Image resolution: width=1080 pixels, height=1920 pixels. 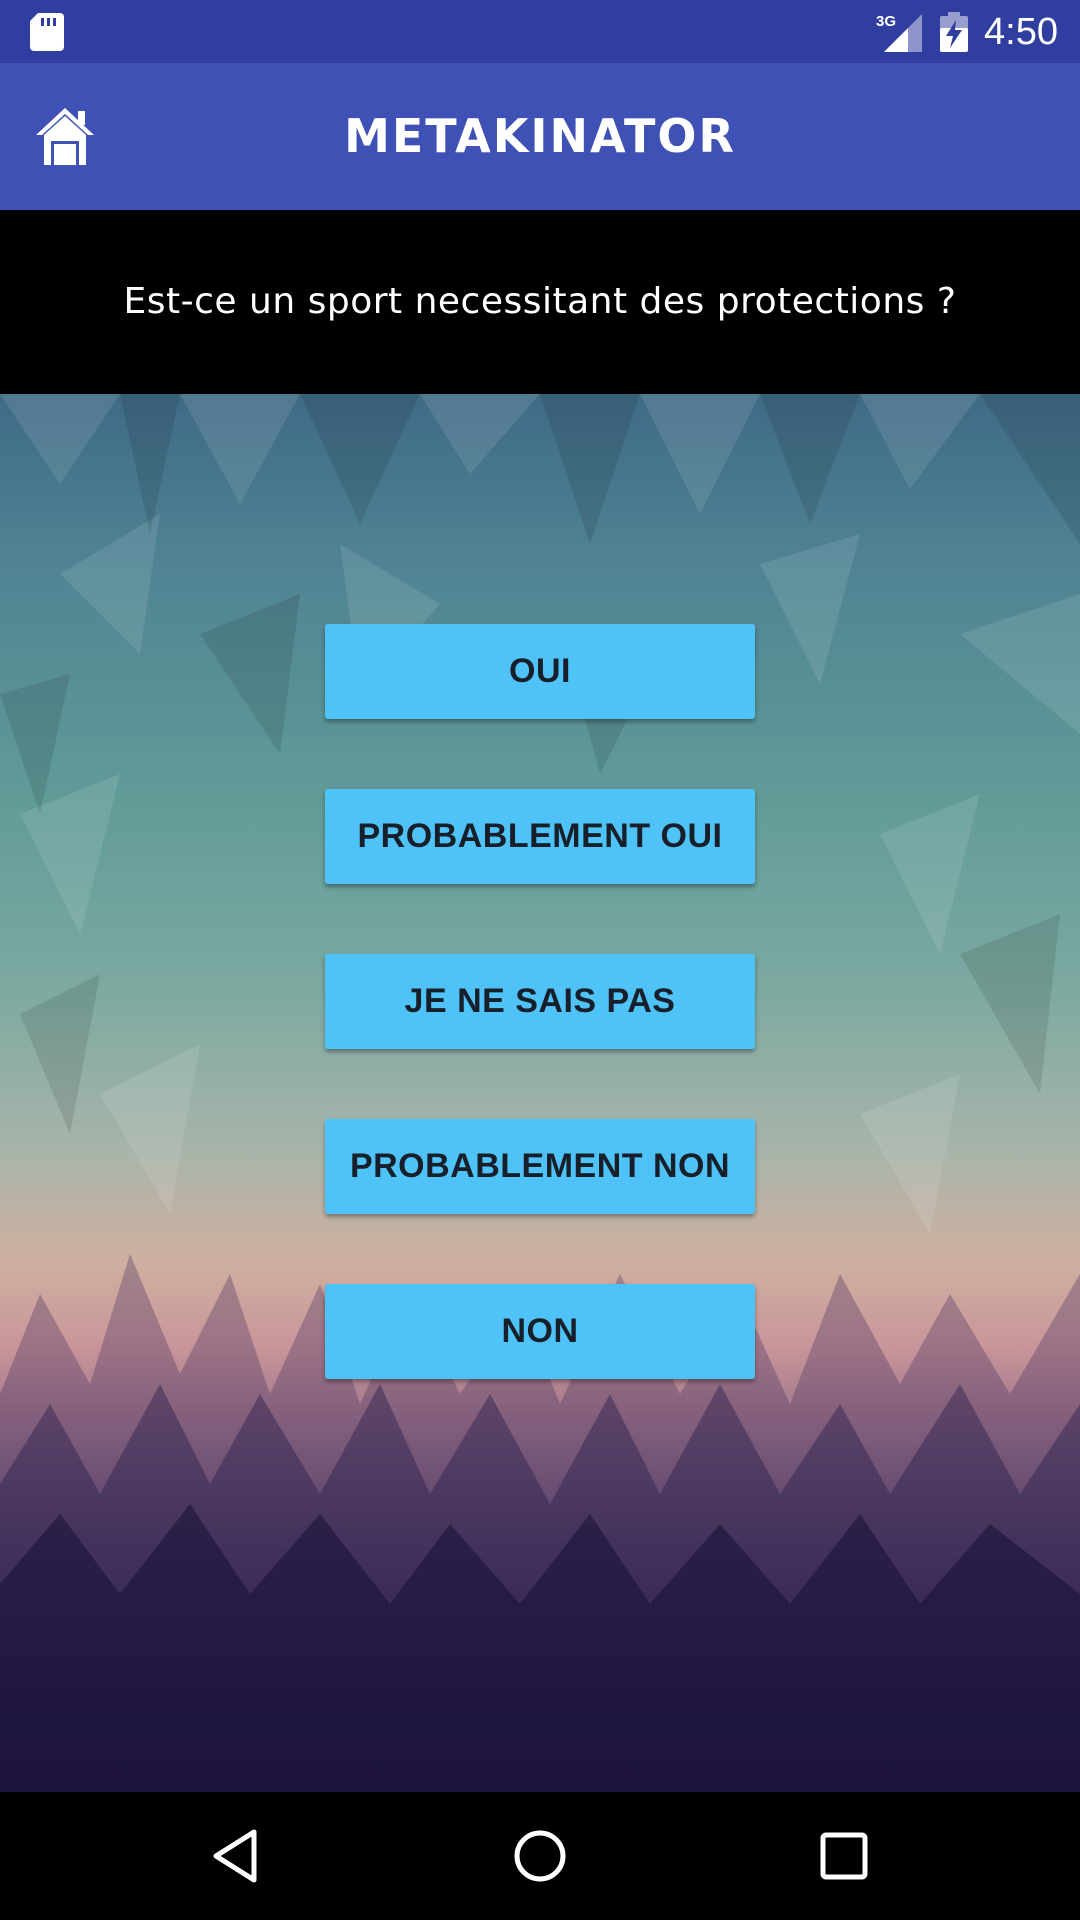 I want to click on answer-dont-know-button: JE NE SAIS PAS, so click(x=540, y=1001).